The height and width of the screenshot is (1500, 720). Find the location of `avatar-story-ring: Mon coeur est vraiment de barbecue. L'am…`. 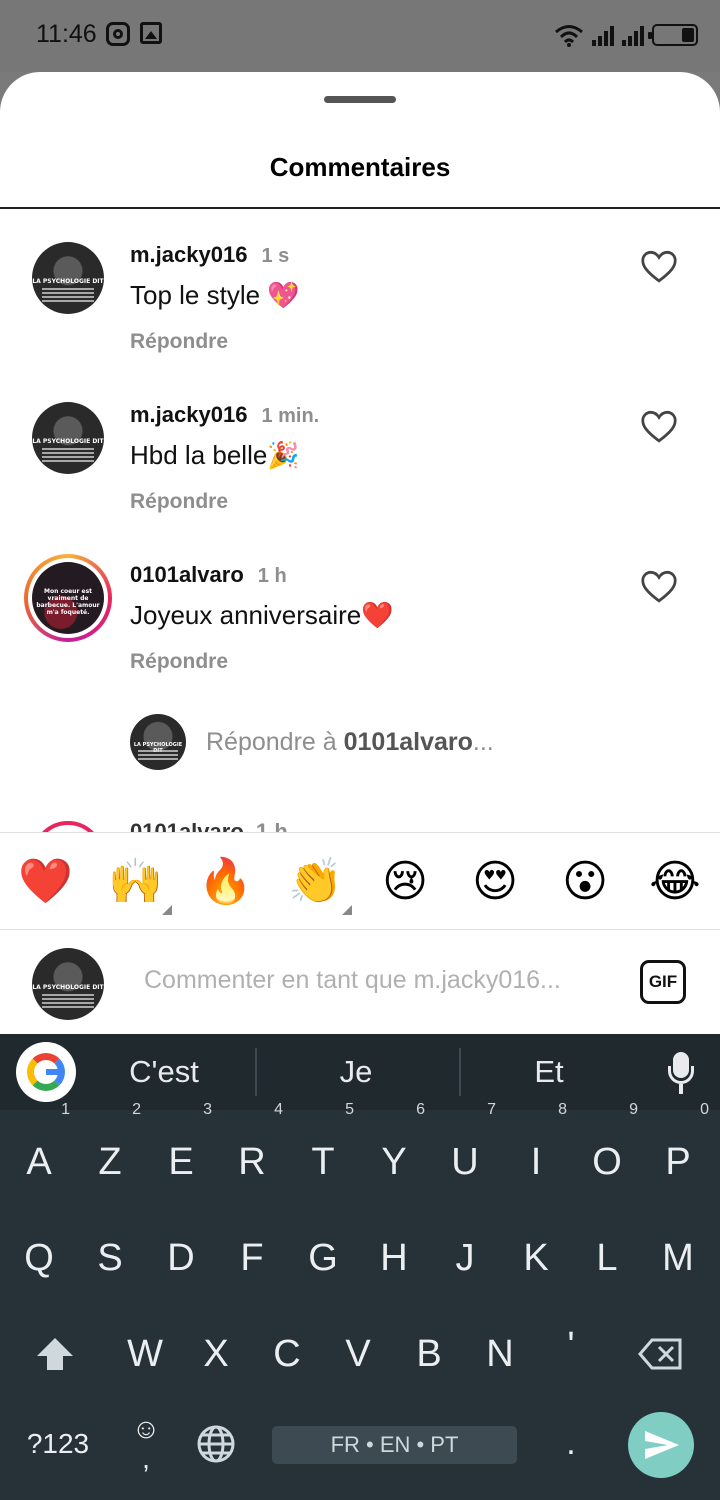

avatar-story-ring: Mon coeur est vraiment de barbecue. L'am… is located at coordinates (68, 598).